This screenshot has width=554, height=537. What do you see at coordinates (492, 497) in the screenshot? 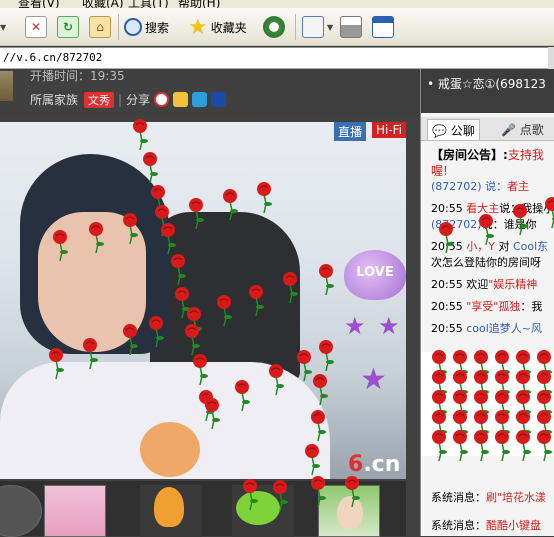
I see `system-message: 系统消息：刷"培花水漾` at bounding box center [492, 497].